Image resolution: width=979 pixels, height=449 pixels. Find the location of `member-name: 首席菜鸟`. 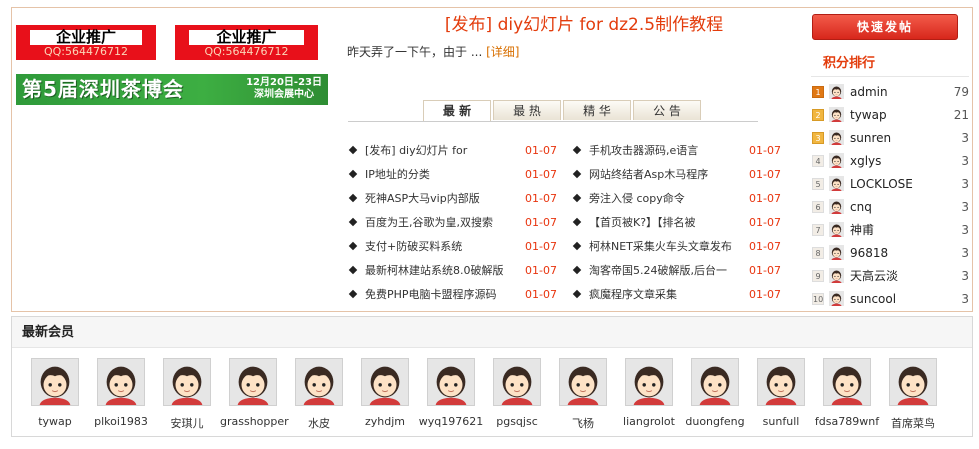

member-name: 首席菜鸟 is located at coordinates (913, 423).